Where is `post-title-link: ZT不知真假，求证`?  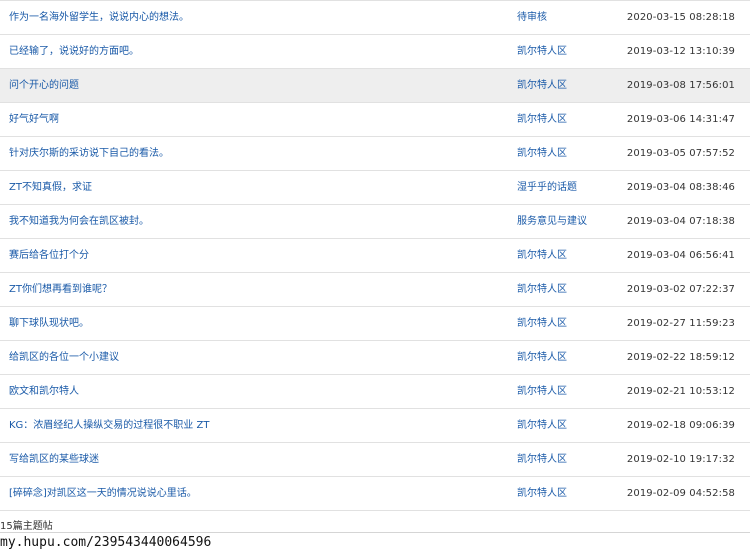 post-title-link: ZT不知真假，求证 is located at coordinates (50, 187).